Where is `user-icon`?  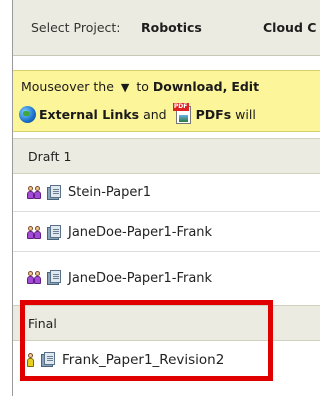
user-icon is located at coordinates (31, 360).